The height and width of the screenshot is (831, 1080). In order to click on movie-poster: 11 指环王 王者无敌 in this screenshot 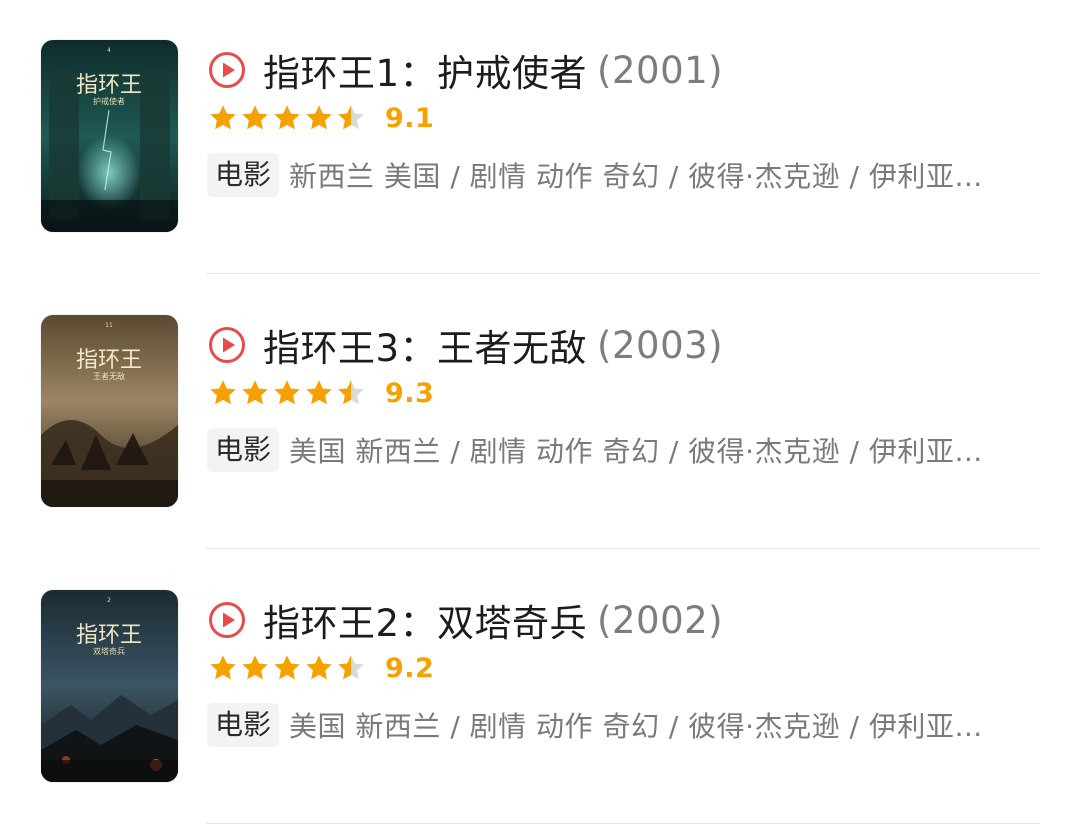, I will do `click(109, 411)`.